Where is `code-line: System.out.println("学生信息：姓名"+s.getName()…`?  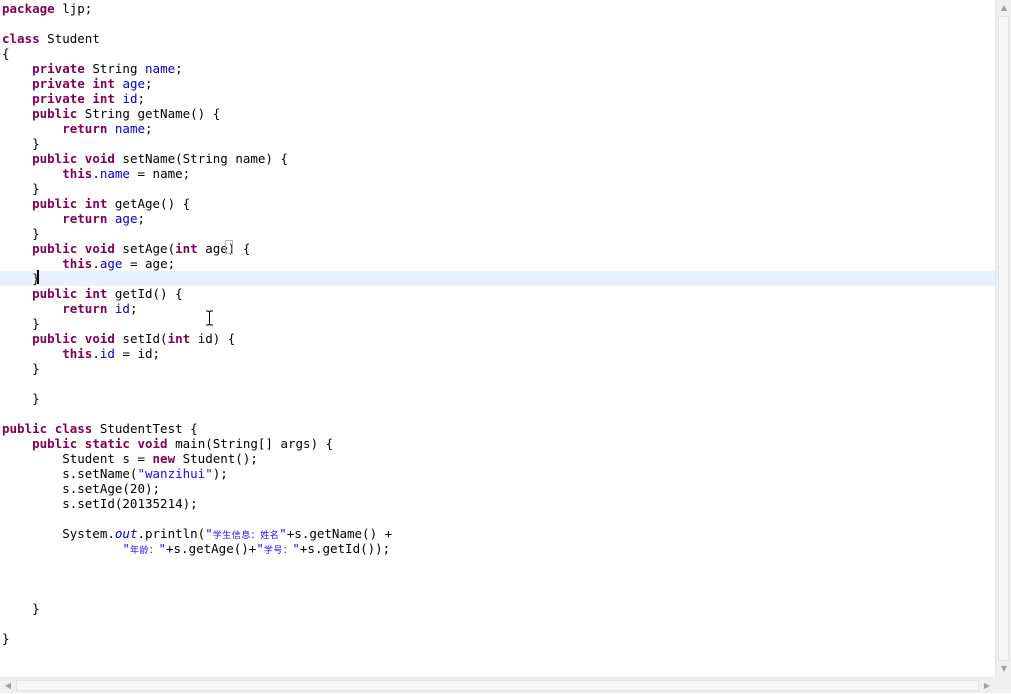
code-line: System.out.println("学生信息：姓名"+s.getName()… is located at coordinates (497, 533).